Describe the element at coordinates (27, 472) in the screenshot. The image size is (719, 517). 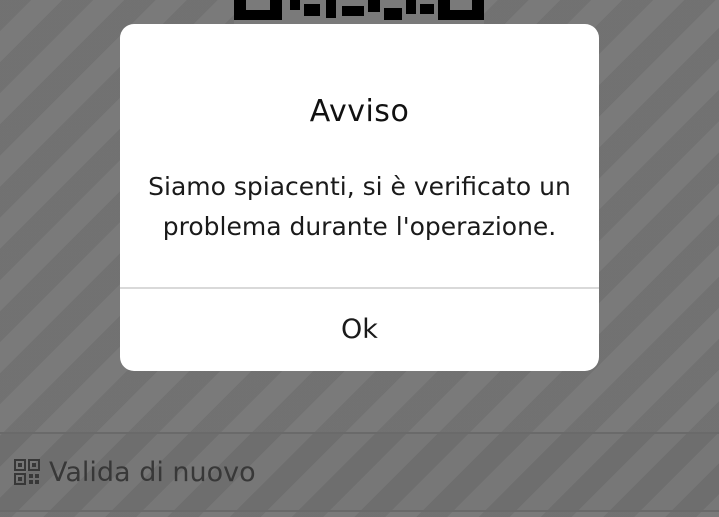
I see `qr-code-icon` at that location.